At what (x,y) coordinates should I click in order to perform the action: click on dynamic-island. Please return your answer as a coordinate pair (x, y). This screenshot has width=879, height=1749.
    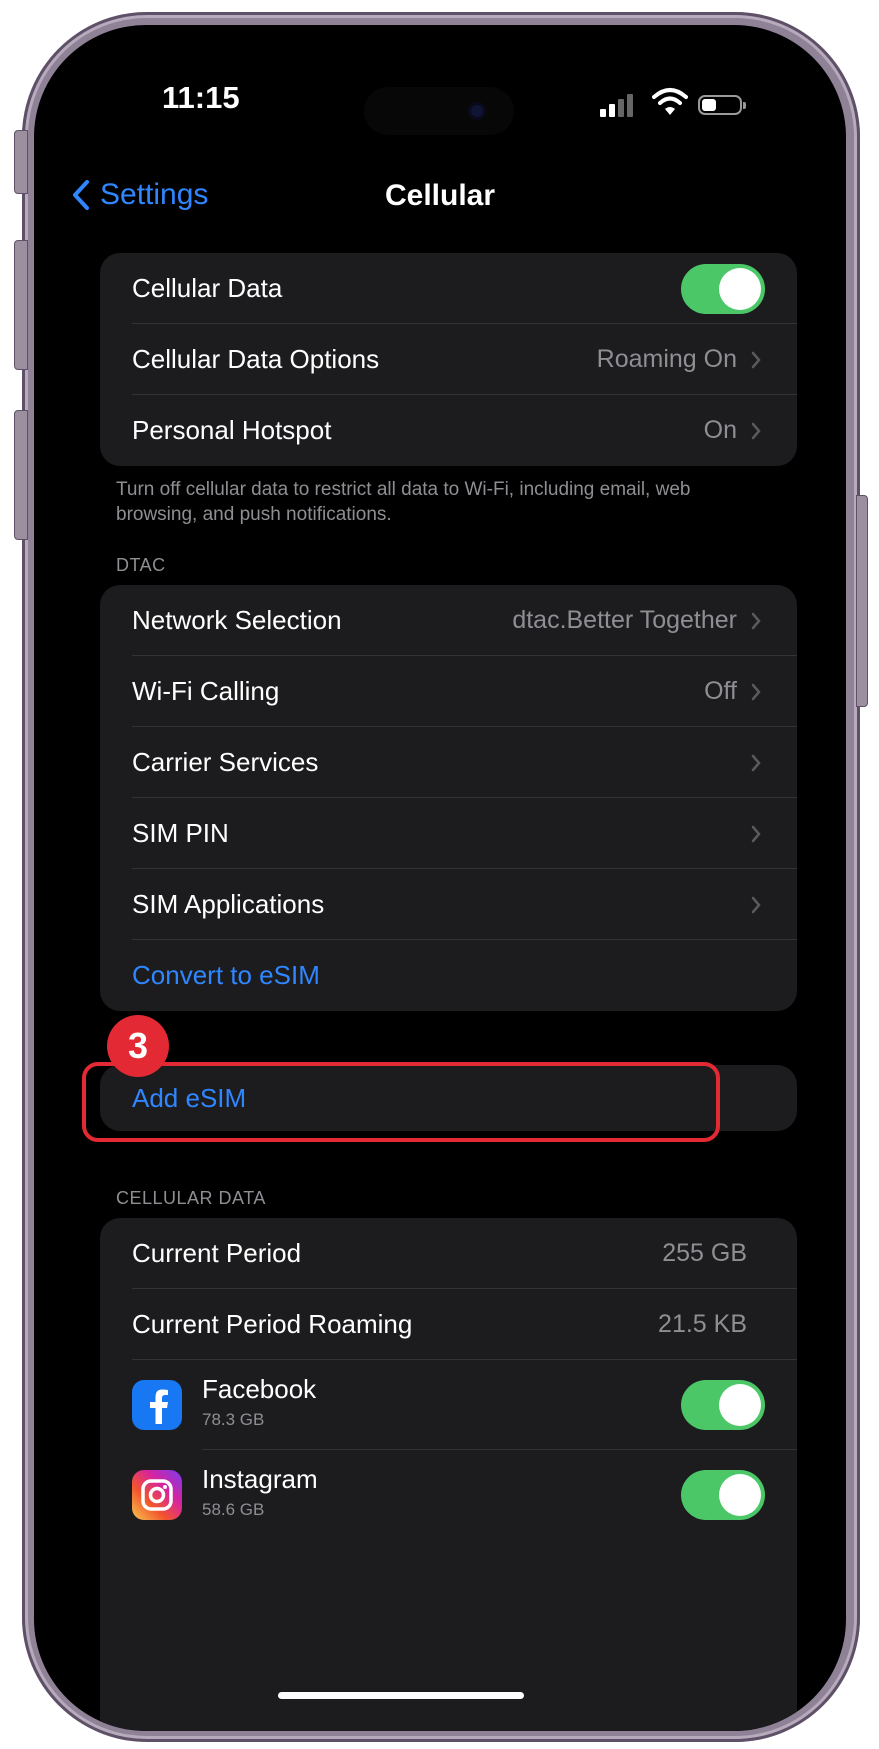
    Looking at the image, I should click on (439, 111).